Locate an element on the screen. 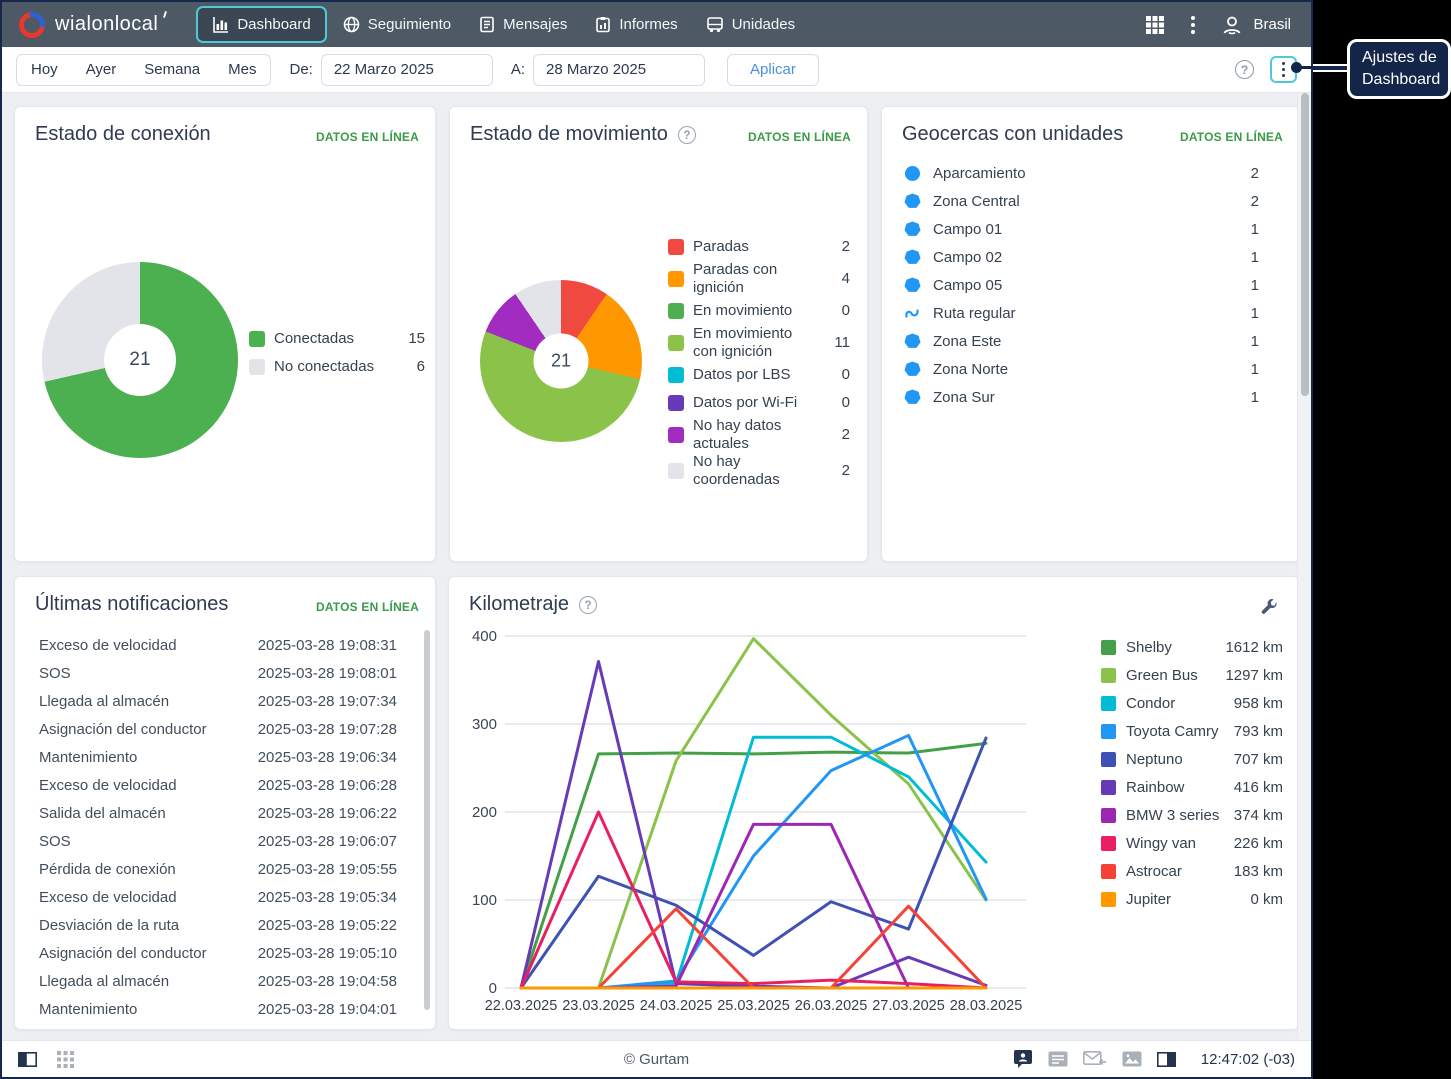 This screenshot has width=1451, height=1079. geofence-row: Ruta regular 1 is located at coordinates (1081, 313).